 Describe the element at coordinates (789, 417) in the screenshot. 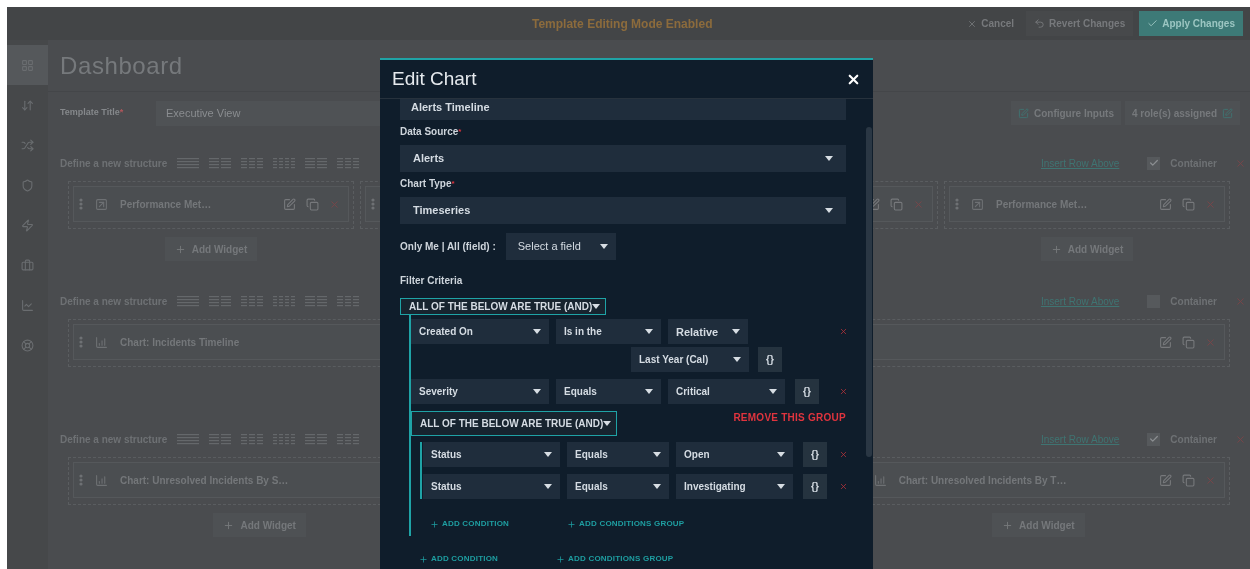

I see `remove-group-button: REMOVE THIS GROUP` at that location.